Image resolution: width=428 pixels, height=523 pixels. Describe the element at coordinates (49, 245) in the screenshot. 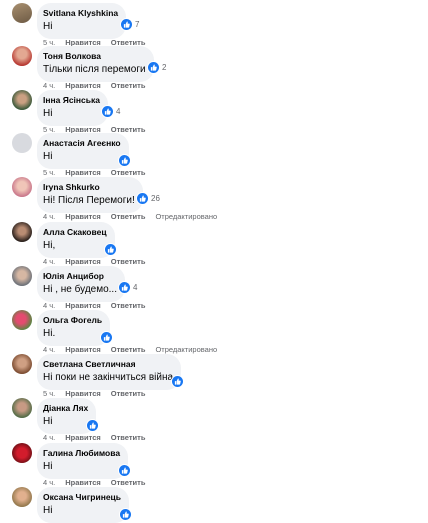

I see `comment-text: Ні,` at that location.